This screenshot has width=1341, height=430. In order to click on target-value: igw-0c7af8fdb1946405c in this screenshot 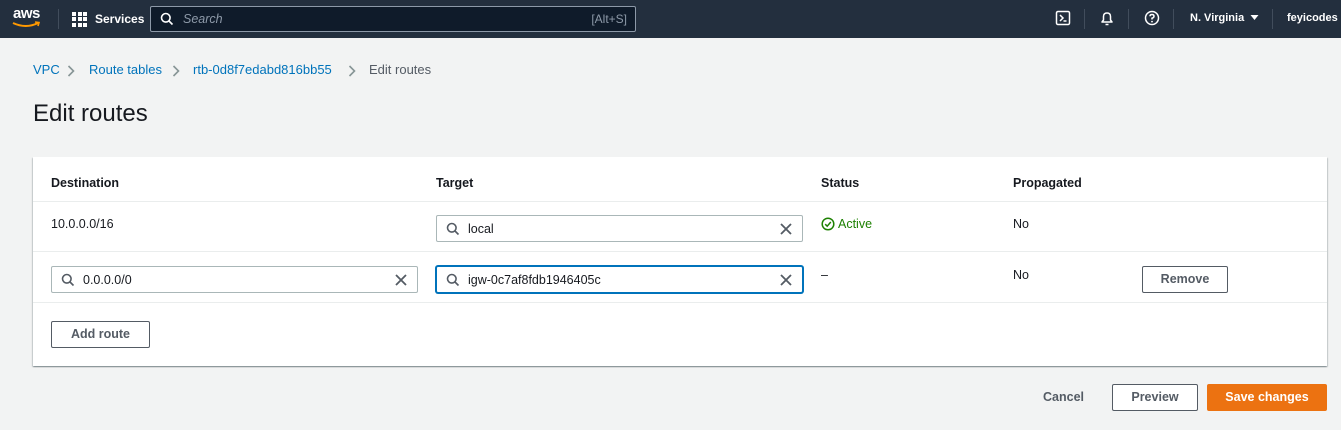, I will do `click(534, 280)`.